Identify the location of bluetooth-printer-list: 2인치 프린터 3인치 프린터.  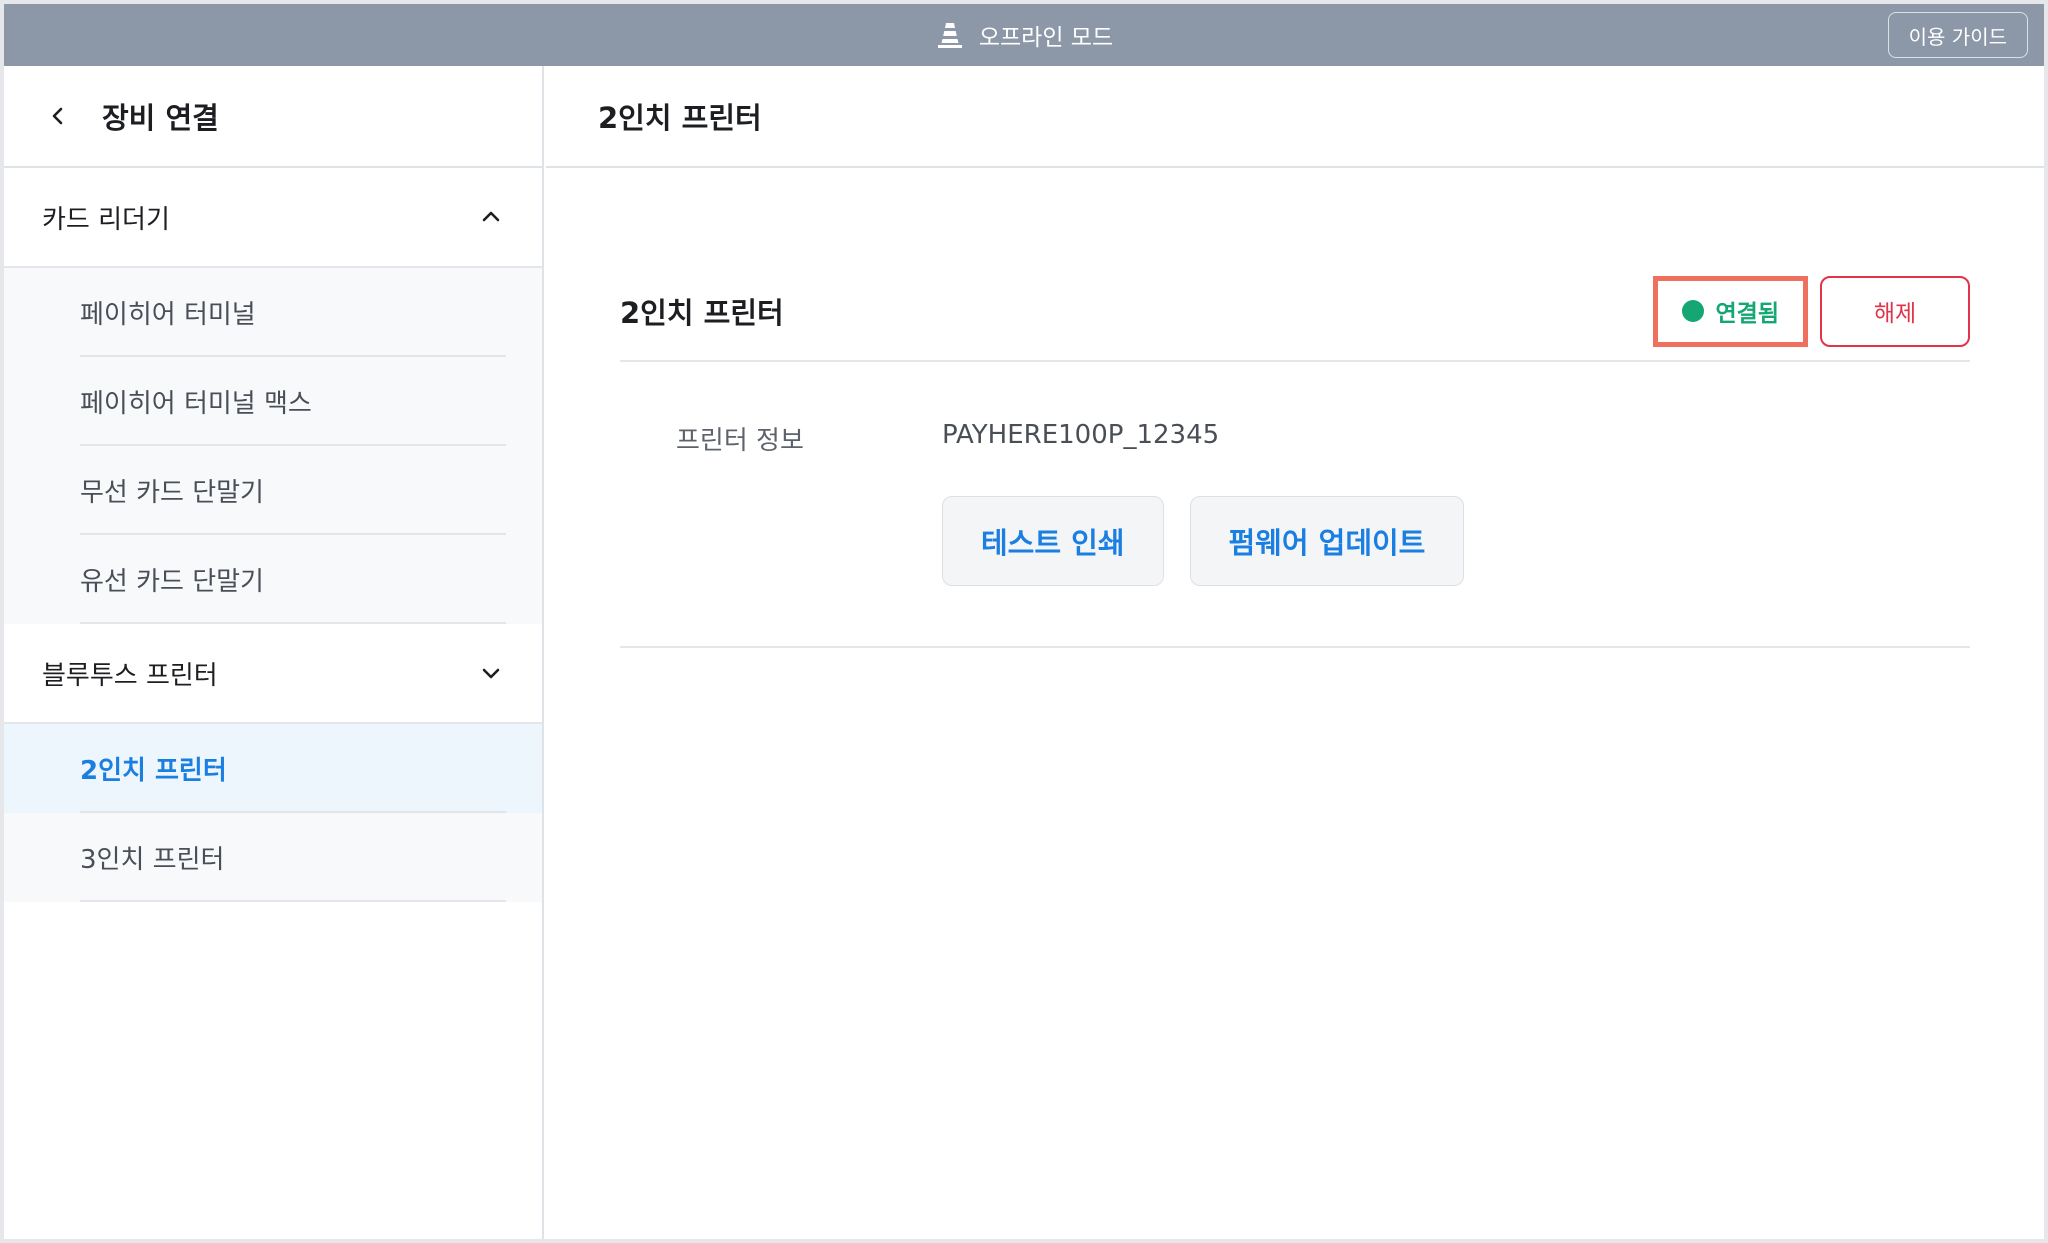
(273, 813).